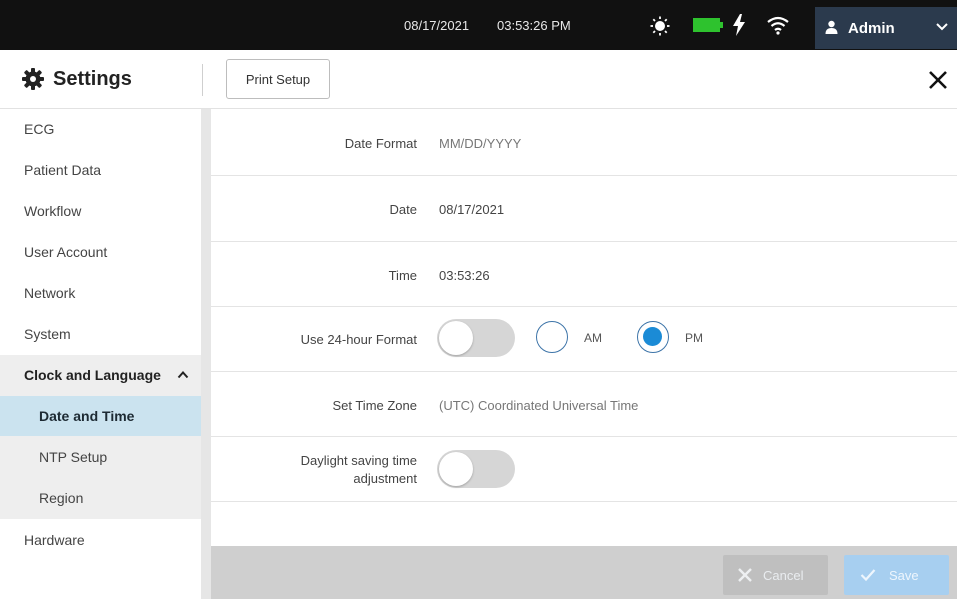 The image size is (957, 599). Describe the element at coordinates (33, 79) in the screenshot. I see `gear-icon` at that location.